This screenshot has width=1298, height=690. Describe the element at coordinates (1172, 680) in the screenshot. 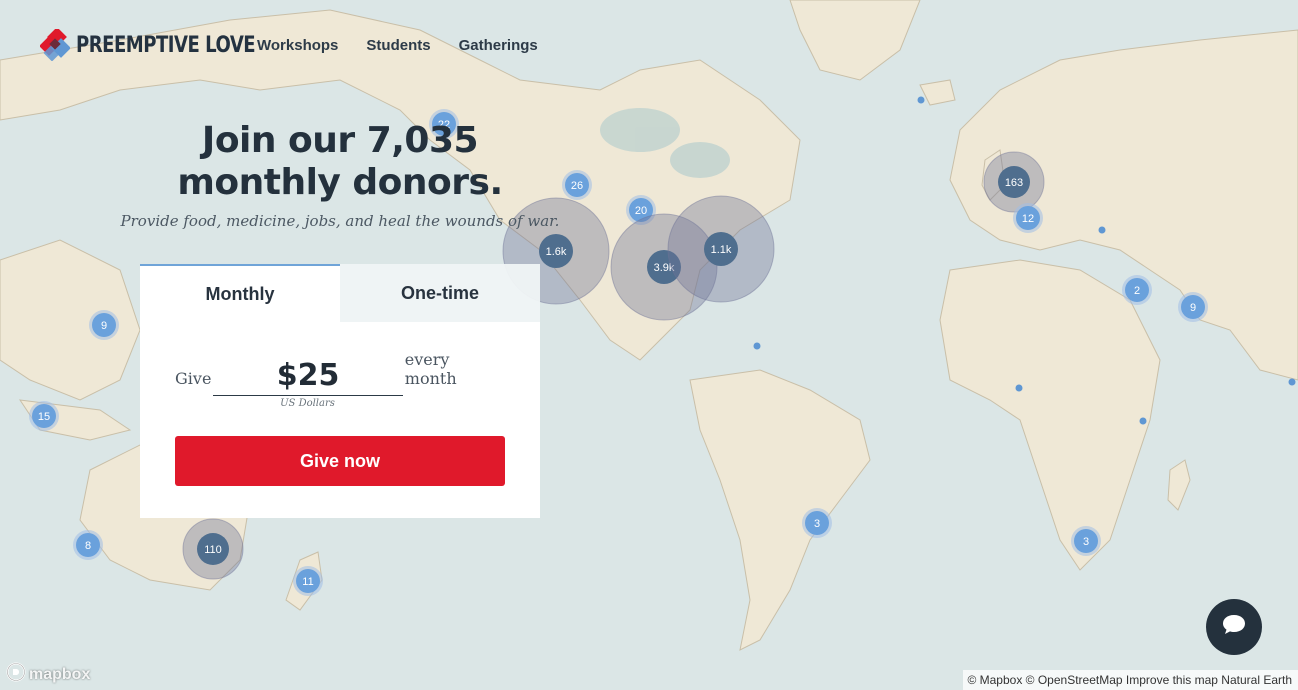

I see `attribution-improve-map: Improve this map` at that location.